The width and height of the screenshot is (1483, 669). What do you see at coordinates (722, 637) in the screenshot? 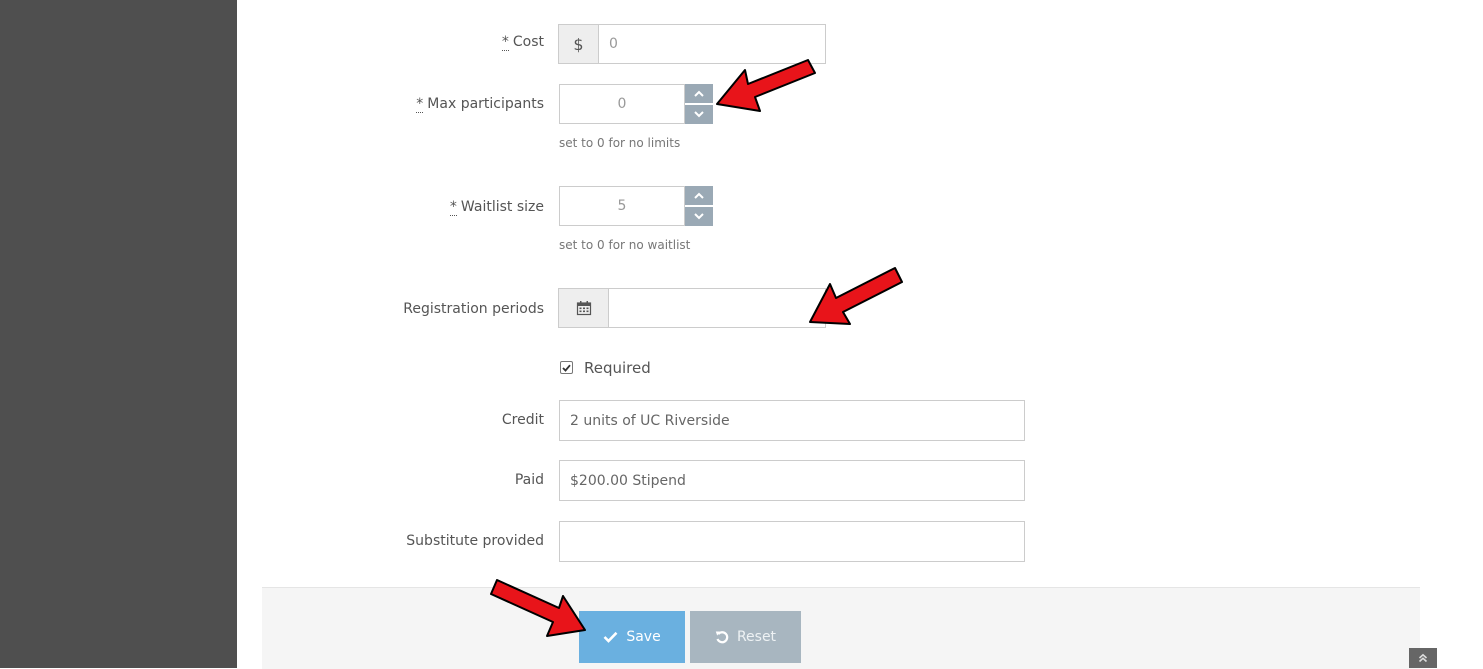
I see `undo-icon` at bounding box center [722, 637].